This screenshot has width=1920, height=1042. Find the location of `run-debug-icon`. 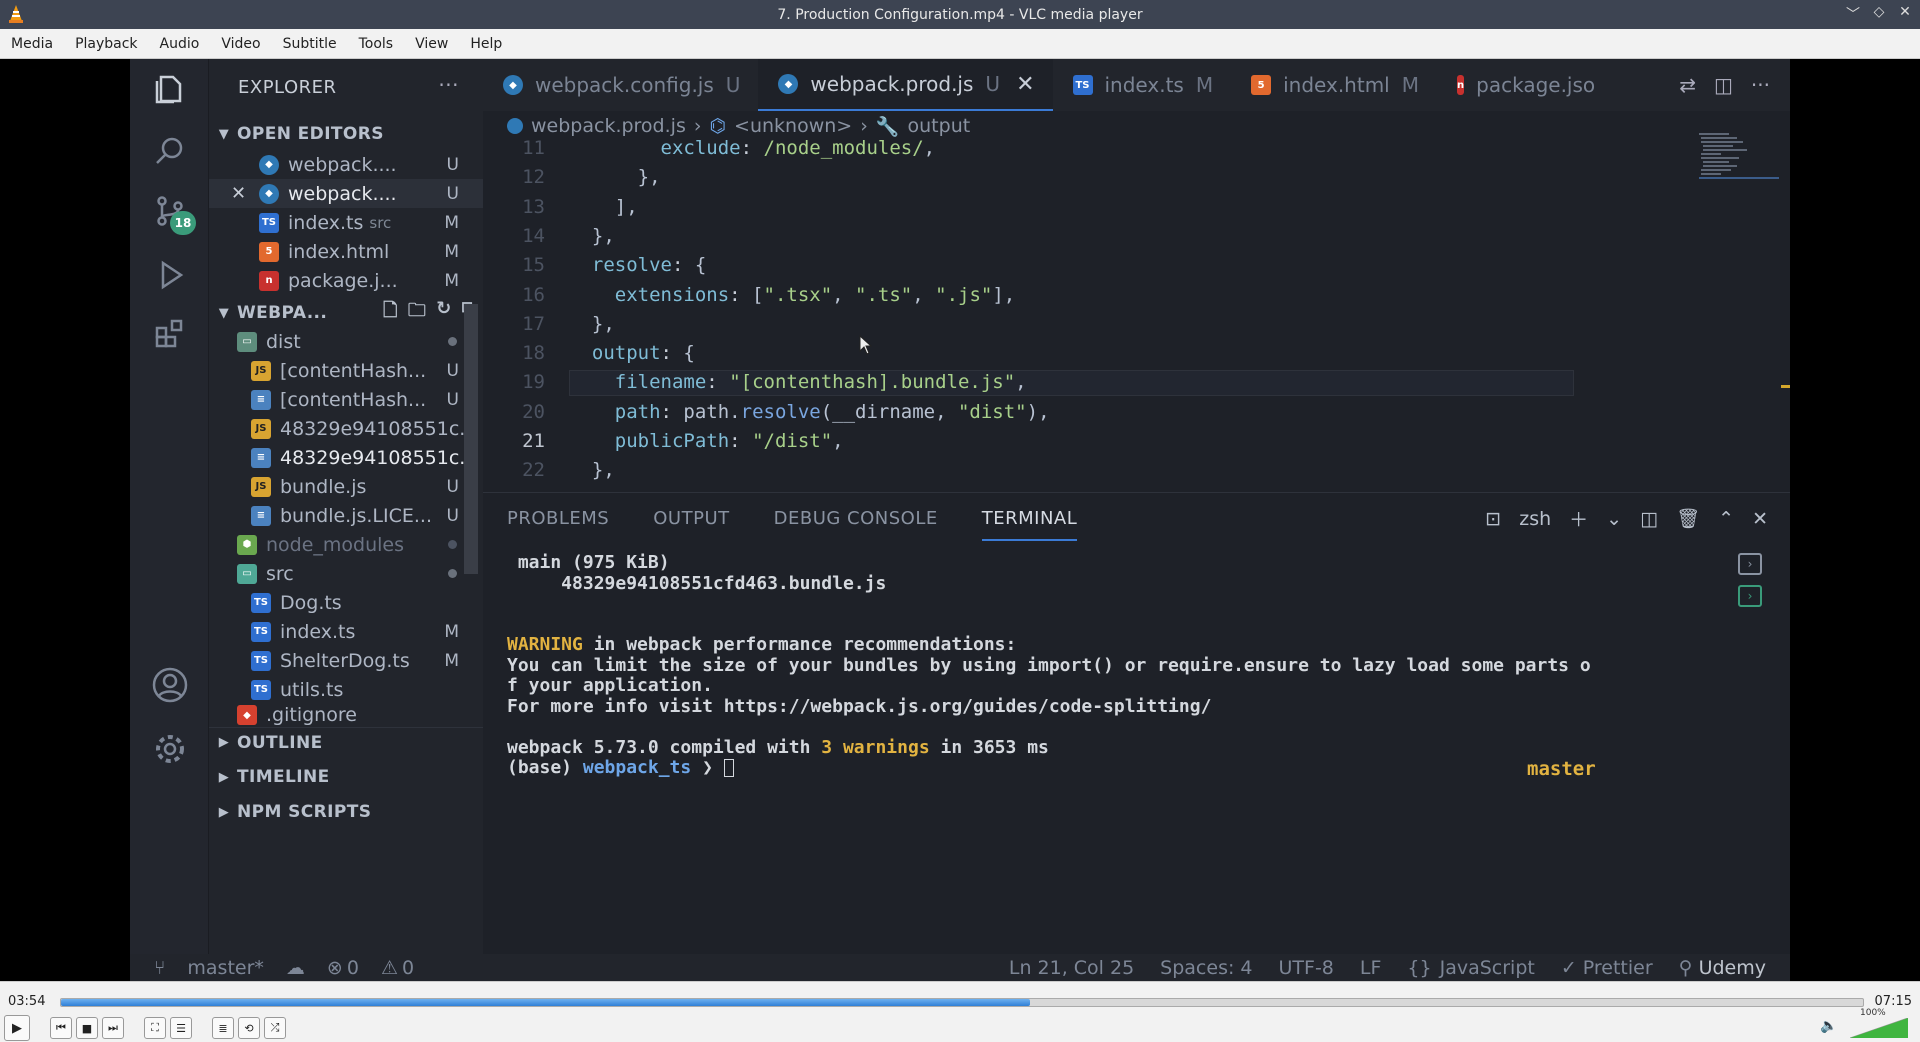

run-debug-icon is located at coordinates (170, 275).